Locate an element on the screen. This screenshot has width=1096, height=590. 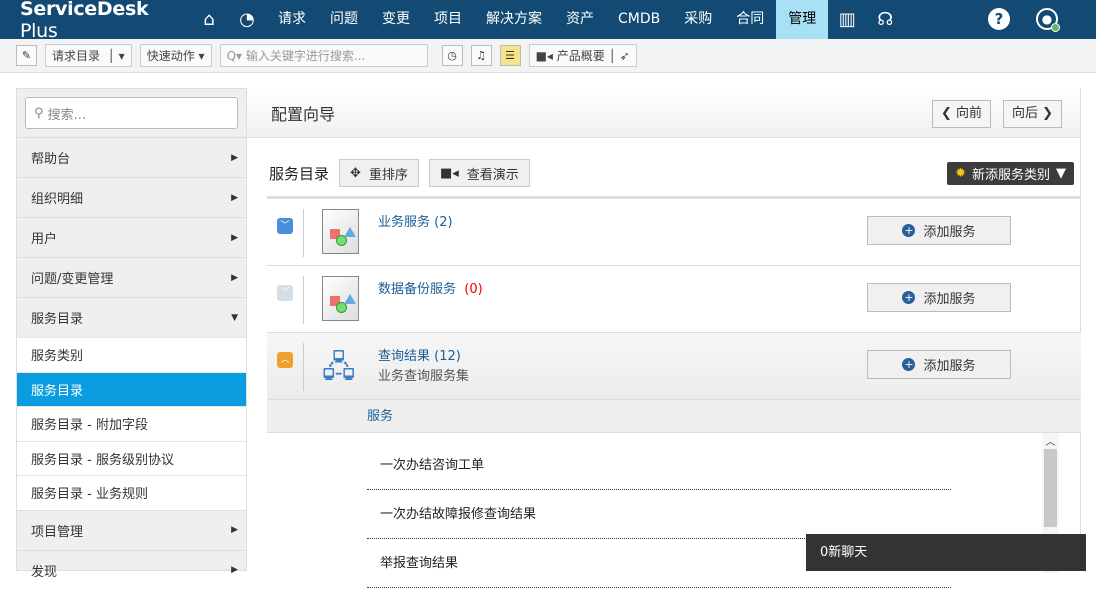
nav-assets: 资产 is located at coordinates (580, 19).